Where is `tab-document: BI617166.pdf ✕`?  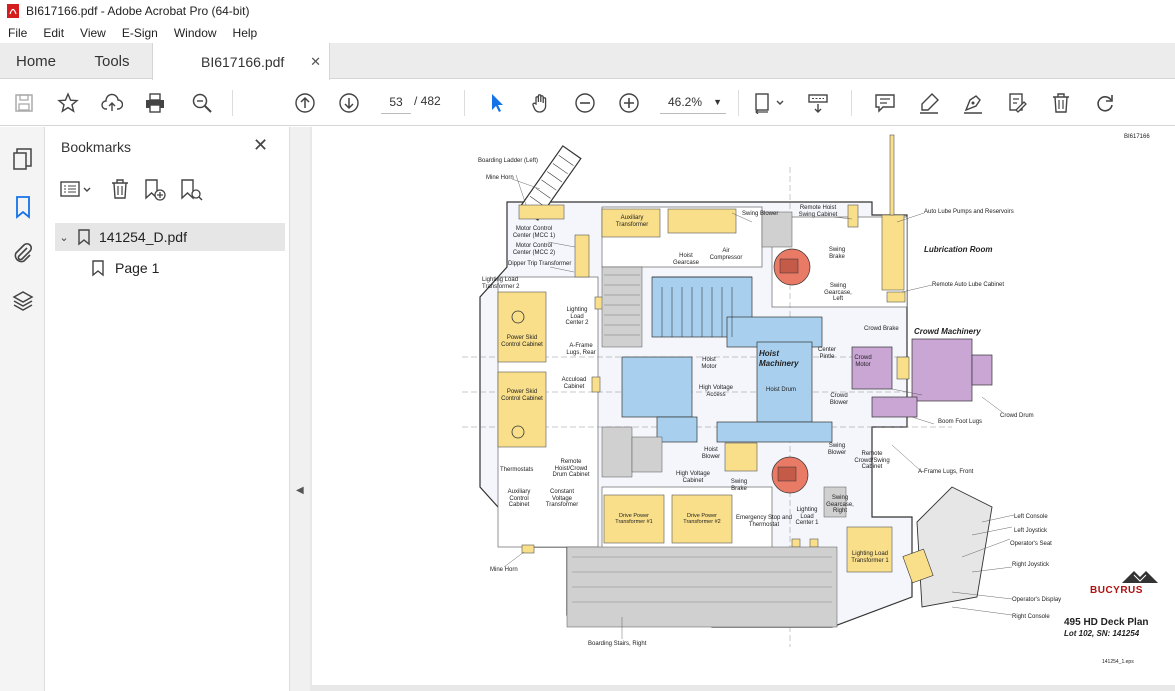
tab-document: BI617166.pdf ✕ is located at coordinates (241, 61).